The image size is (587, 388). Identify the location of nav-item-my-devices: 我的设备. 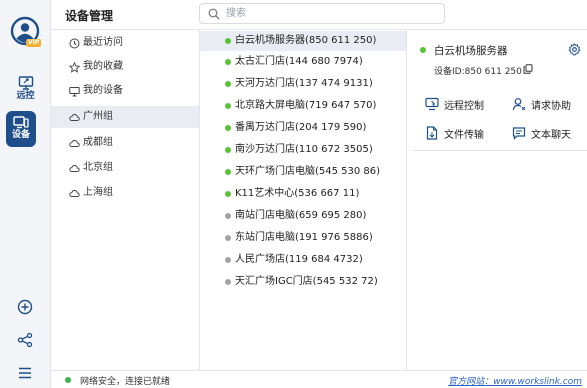
(125, 91).